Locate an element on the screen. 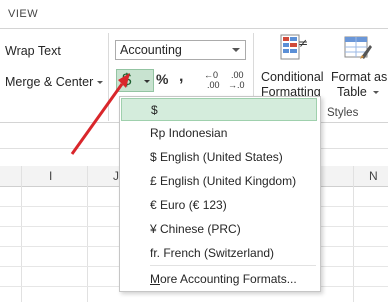  menu-item-label: fr. French (Switzerland) is located at coordinates (212, 253).